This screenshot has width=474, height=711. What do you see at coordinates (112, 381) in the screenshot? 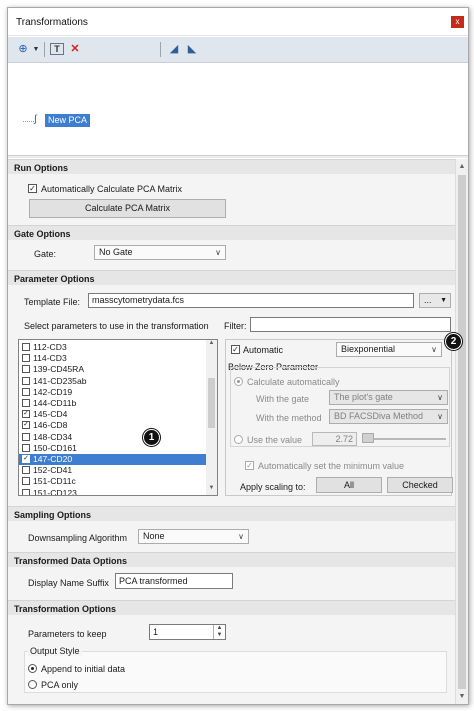
I see `parameter-list-item: 141-CD235ab` at bounding box center [112, 381].